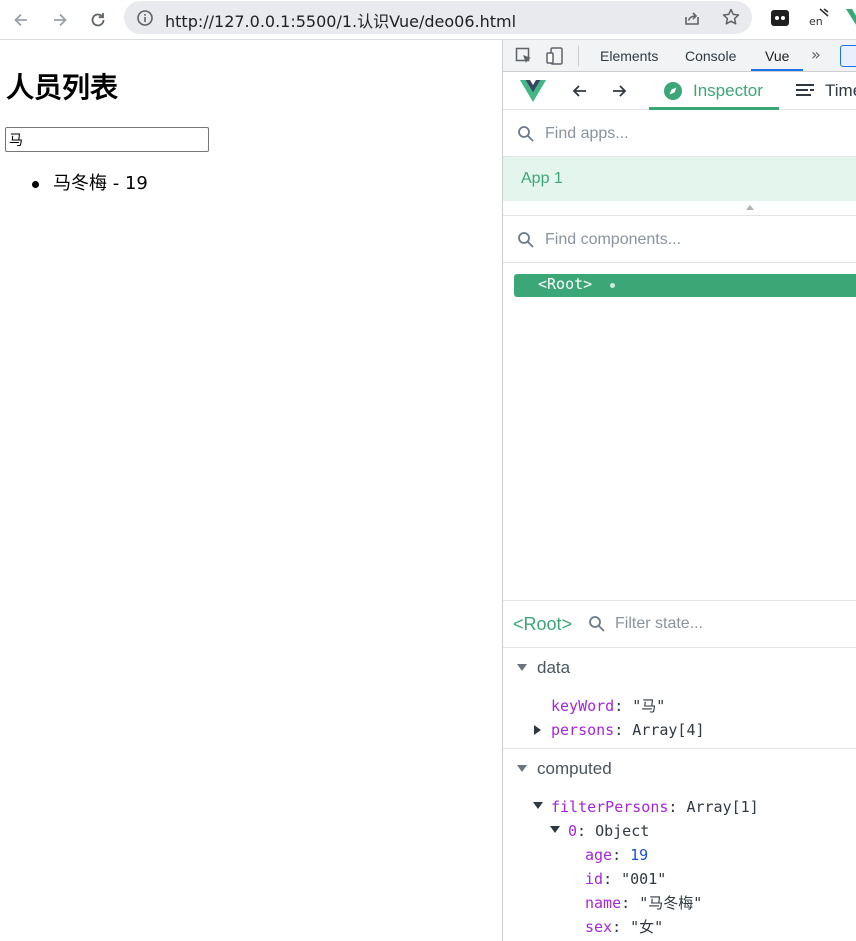  I want to click on timeline-icon, so click(805, 90).